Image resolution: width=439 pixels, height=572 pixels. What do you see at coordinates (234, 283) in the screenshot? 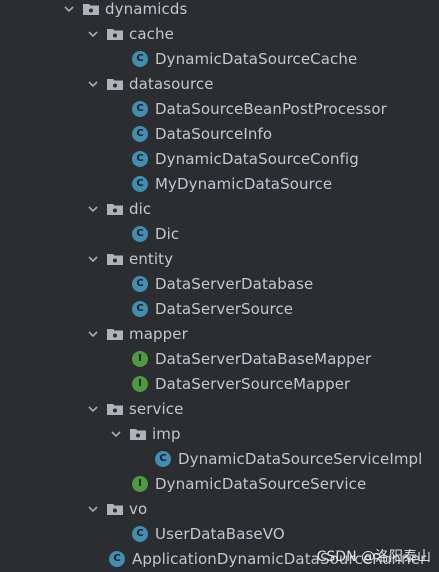
I see `tree-node-label: DataServerDatabase` at bounding box center [234, 283].